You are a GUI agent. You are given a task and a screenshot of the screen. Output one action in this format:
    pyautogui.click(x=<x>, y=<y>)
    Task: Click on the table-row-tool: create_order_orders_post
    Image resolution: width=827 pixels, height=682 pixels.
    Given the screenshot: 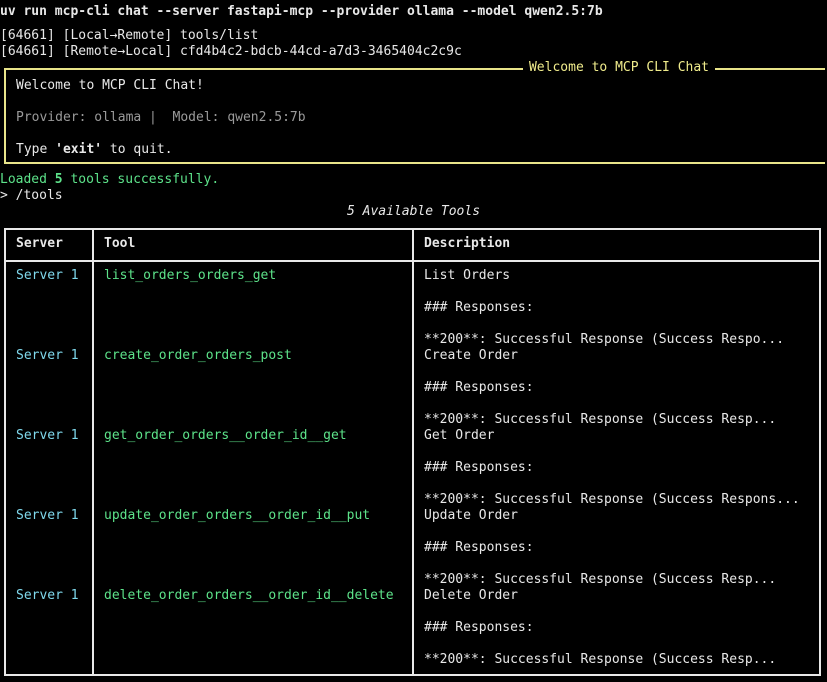 What is the action you would take?
    pyautogui.click(x=198, y=355)
    